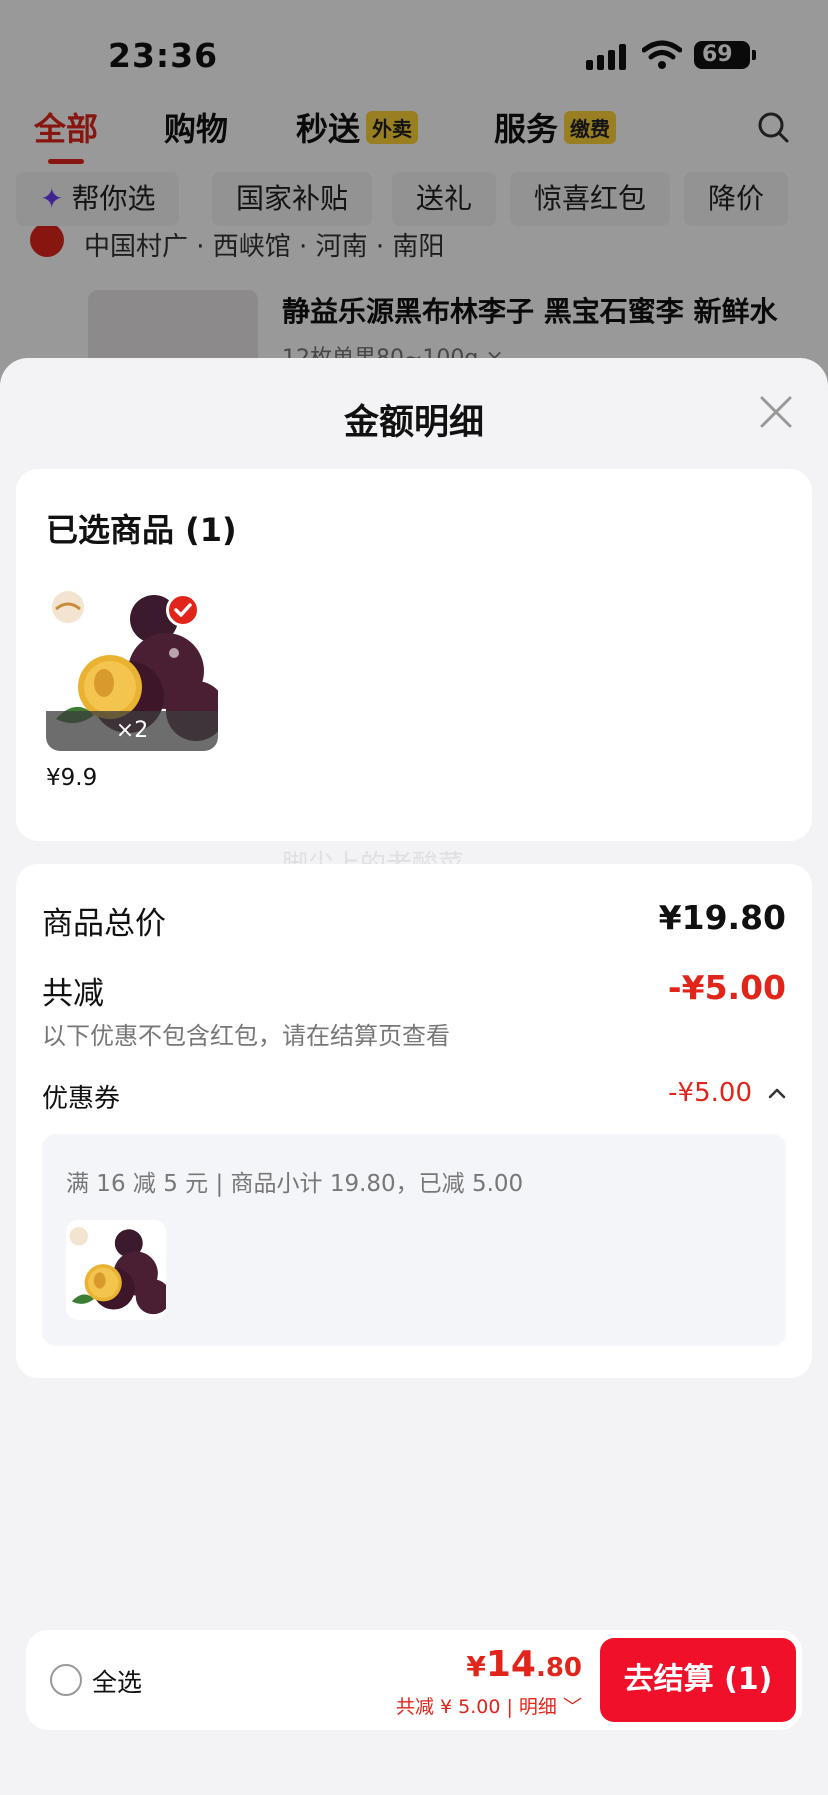 The width and height of the screenshot is (828, 1795). What do you see at coordinates (414, 1680) in the screenshot?
I see `checkout-bar: 全选 ¥14.80 共减 ¥ 5.00 | 明细 ﹀ 去结算 (1)` at bounding box center [414, 1680].